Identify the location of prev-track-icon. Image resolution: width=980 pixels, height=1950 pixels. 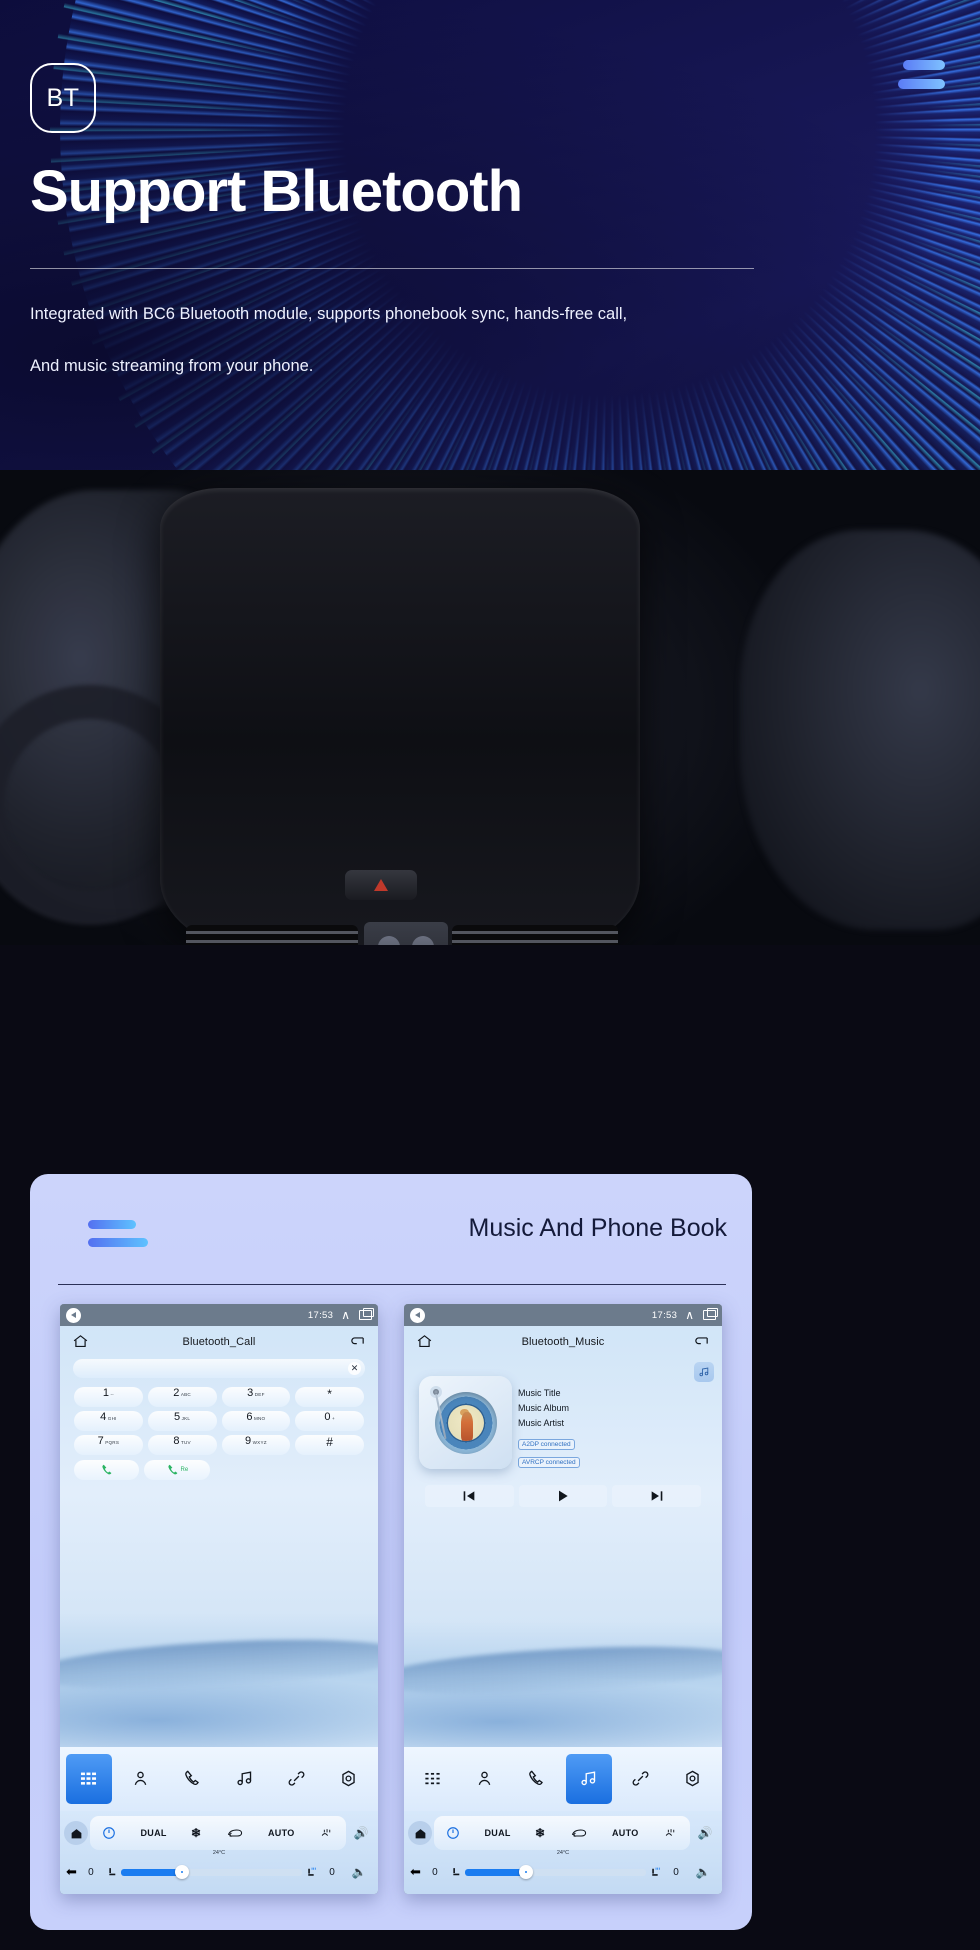
(469, 1496).